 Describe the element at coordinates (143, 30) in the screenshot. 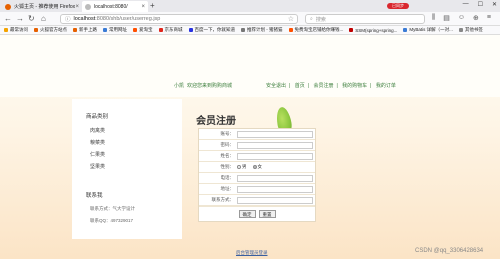

I see `bookmark-item: 爱淘宝` at that location.